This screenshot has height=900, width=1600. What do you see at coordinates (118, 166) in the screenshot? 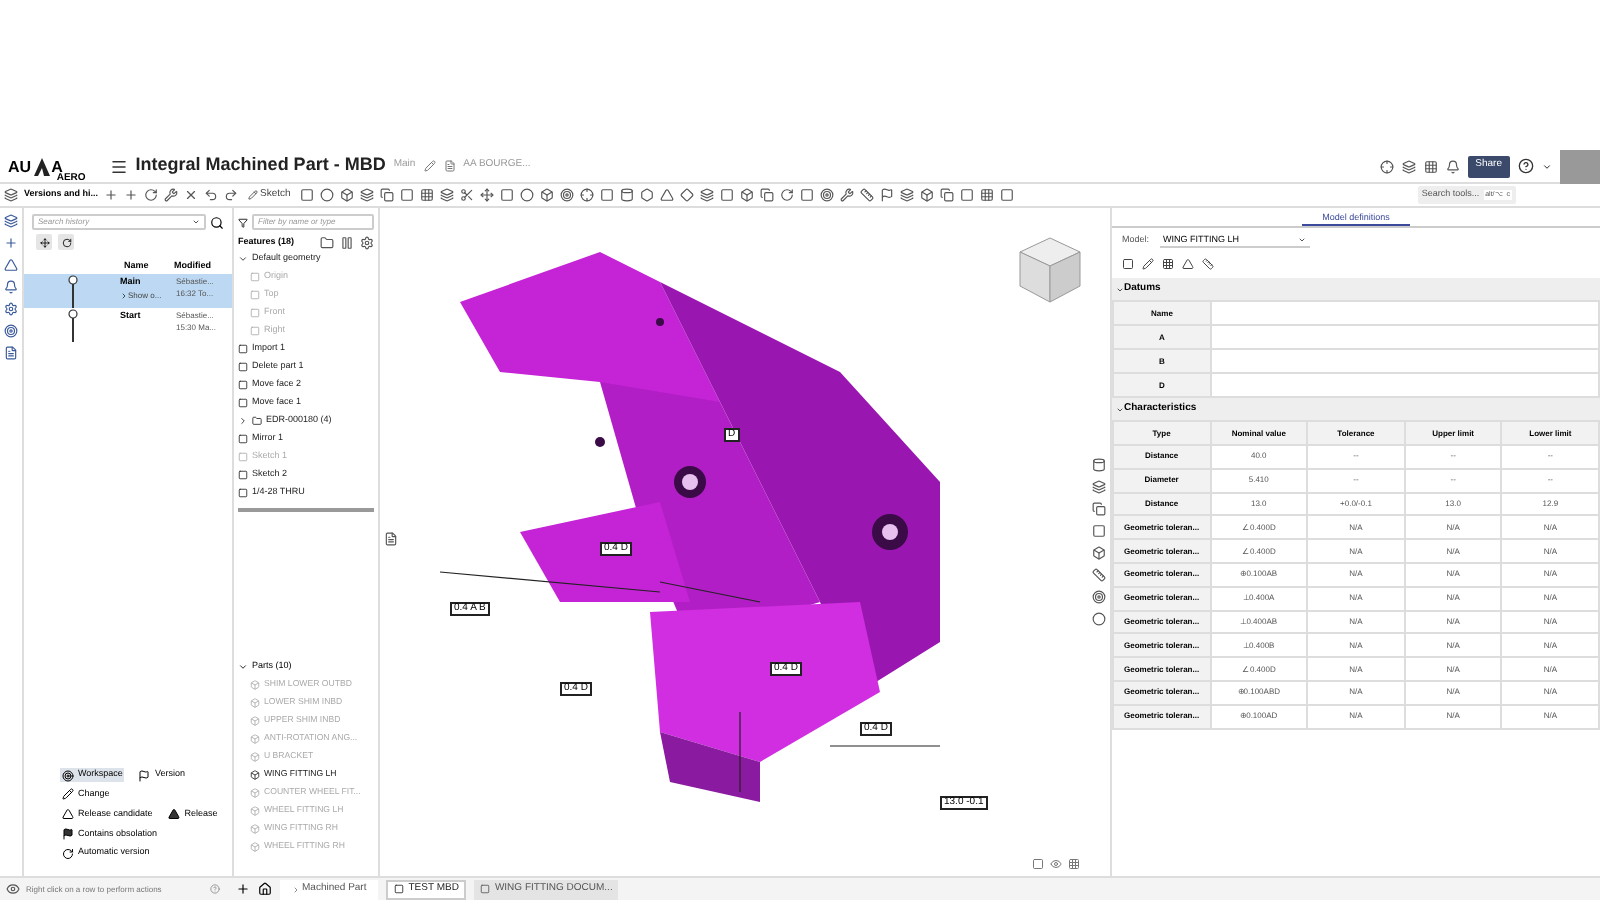
I see `menu-icon` at bounding box center [118, 166].